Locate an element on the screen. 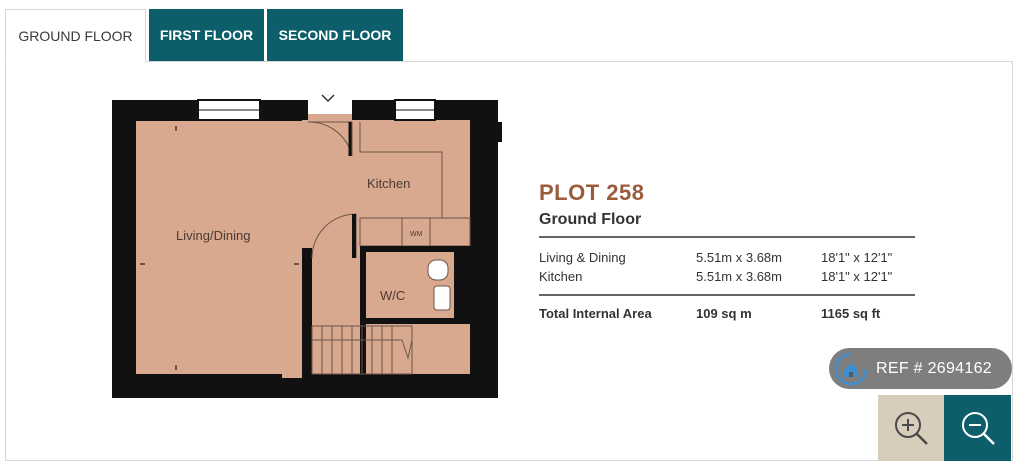 The image size is (1024, 476). zoom-out-button is located at coordinates (977, 428).